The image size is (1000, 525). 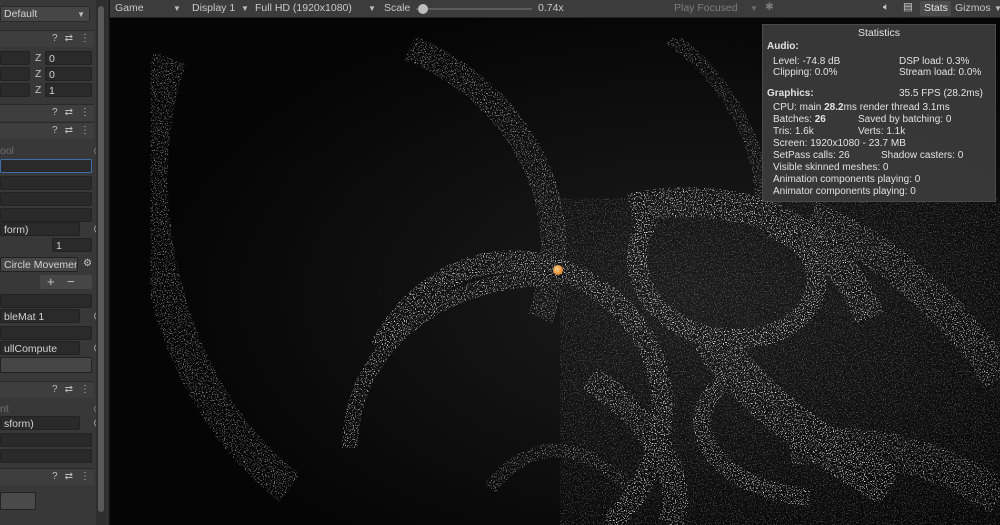 What do you see at coordinates (52, 91) in the screenshot?
I see `scale-z-value: 1` at bounding box center [52, 91].